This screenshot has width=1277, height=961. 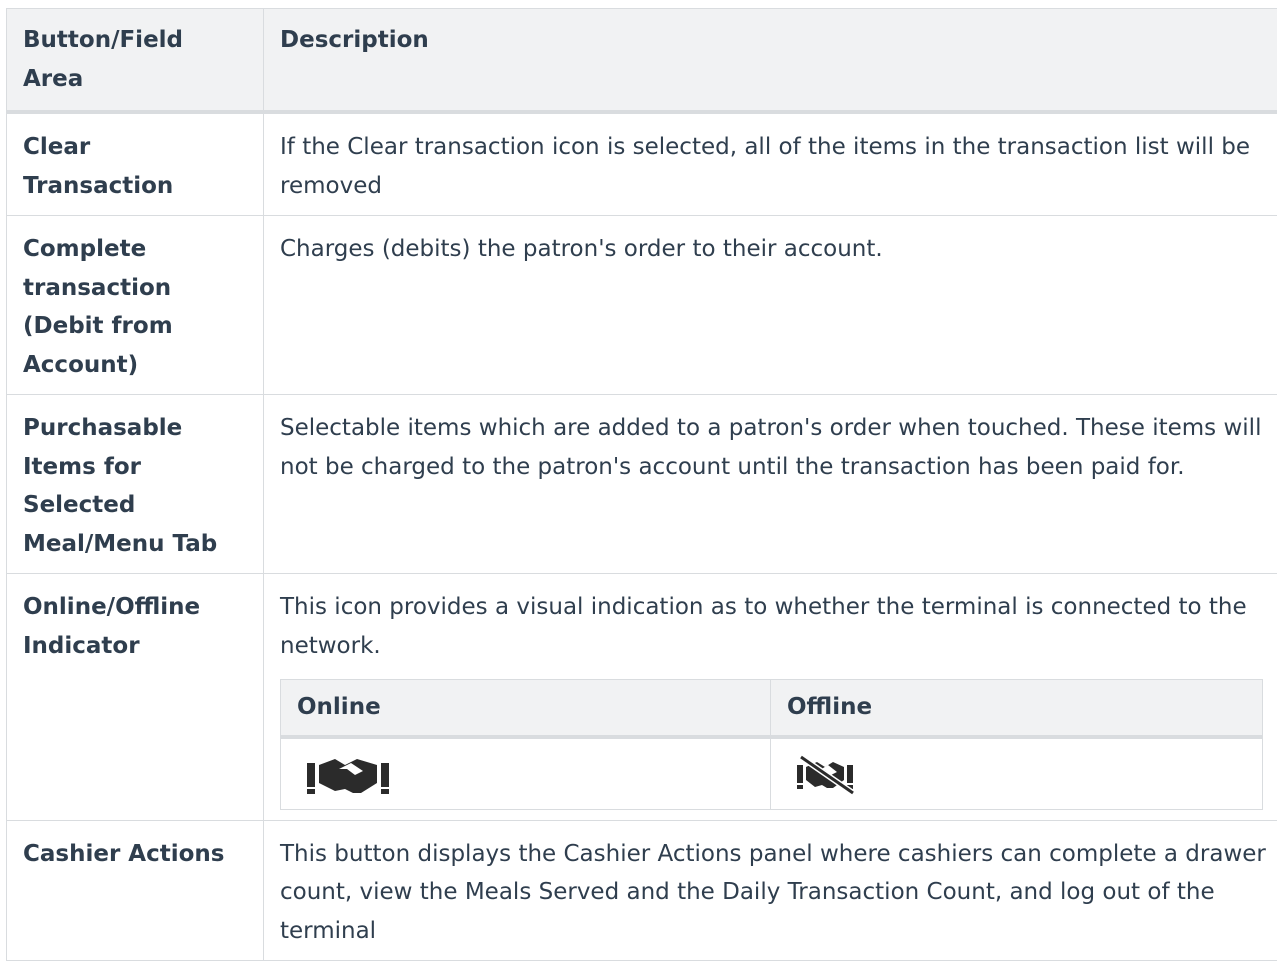 What do you see at coordinates (526, 708) in the screenshot?
I see `subheader-online: Online` at bounding box center [526, 708].